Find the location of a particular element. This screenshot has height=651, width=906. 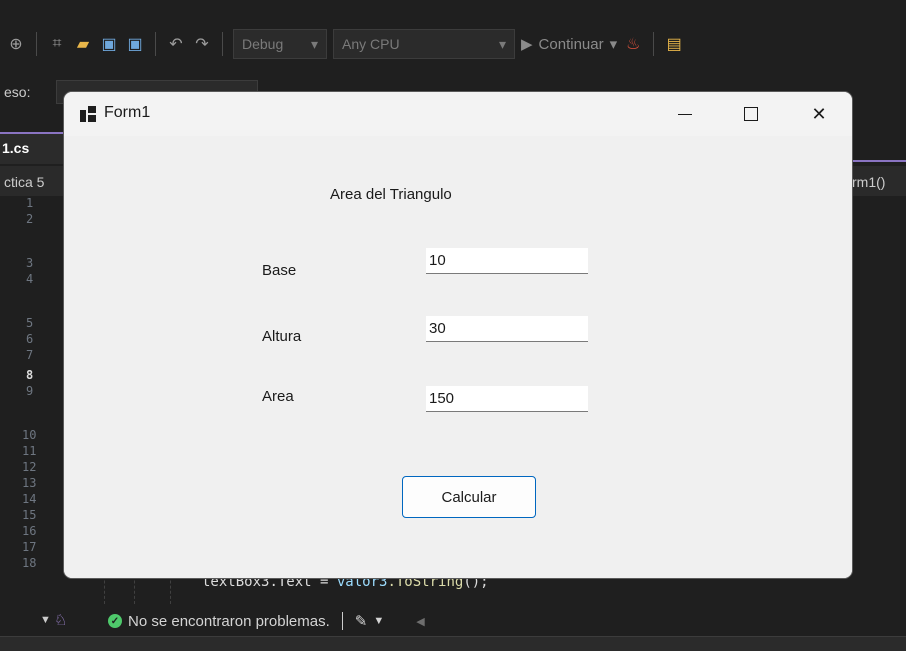

scroll-left-icon: ◀ is located at coordinates (420, 621).